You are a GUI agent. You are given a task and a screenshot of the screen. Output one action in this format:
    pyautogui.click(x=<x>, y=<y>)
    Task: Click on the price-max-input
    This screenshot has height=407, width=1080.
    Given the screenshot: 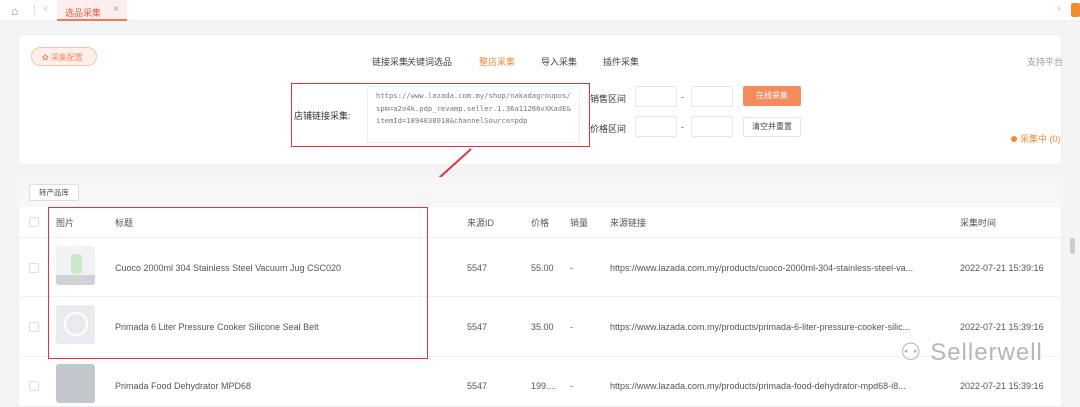 What is the action you would take?
    pyautogui.click(x=712, y=126)
    